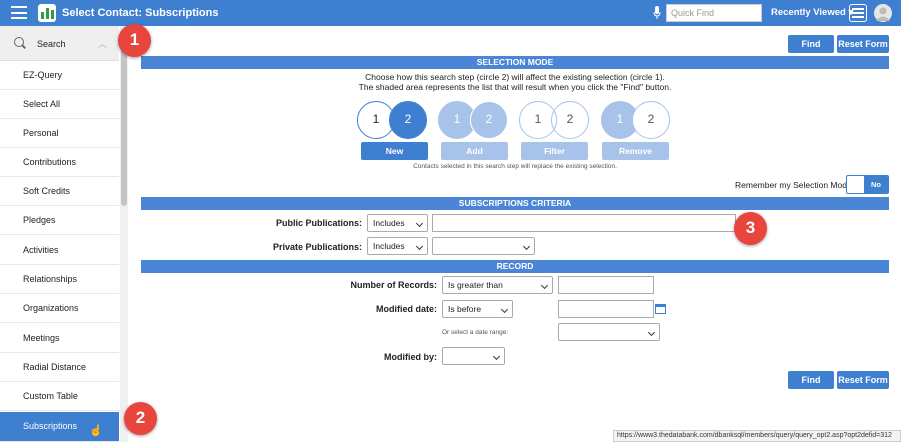 The width and height of the screenshot is (901, 442). What do you see at coordinates (651, 120) in the screenshot?
I see `mode-remove-circle-2: 2` at bounding box center [651, 120].